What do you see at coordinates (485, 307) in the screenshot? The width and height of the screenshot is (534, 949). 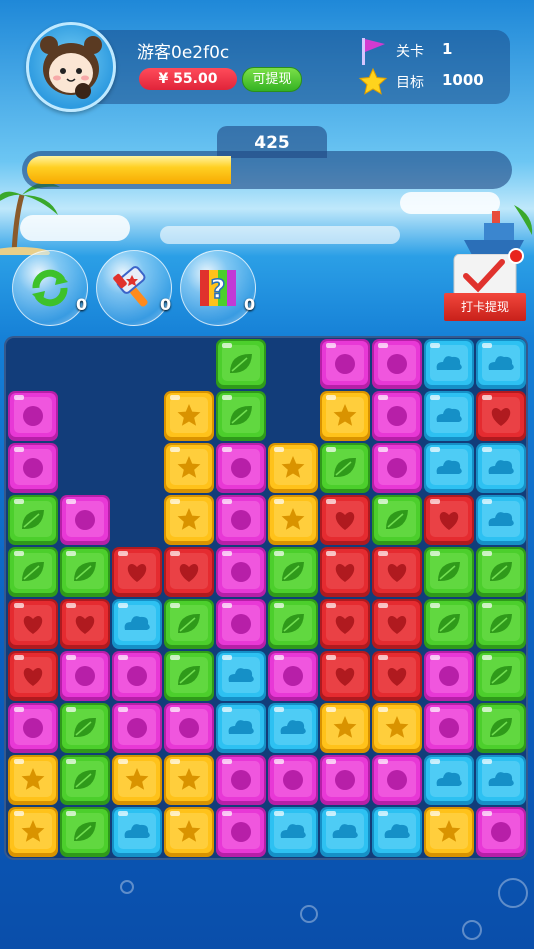 I see `checkin-withdraw-button: 打卡提现` at bounding box center [485, 307].